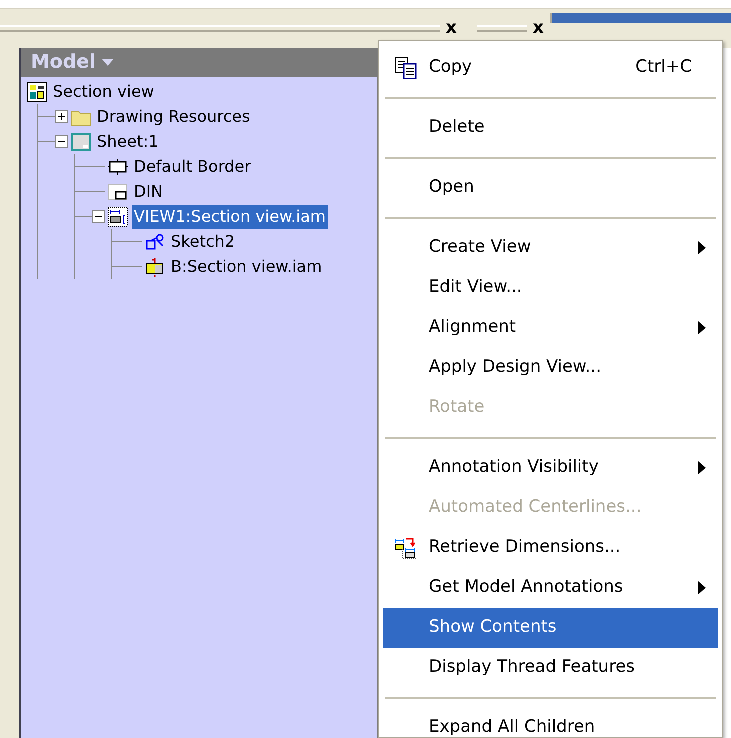  I want to click on document-icon, so click(37, 92).